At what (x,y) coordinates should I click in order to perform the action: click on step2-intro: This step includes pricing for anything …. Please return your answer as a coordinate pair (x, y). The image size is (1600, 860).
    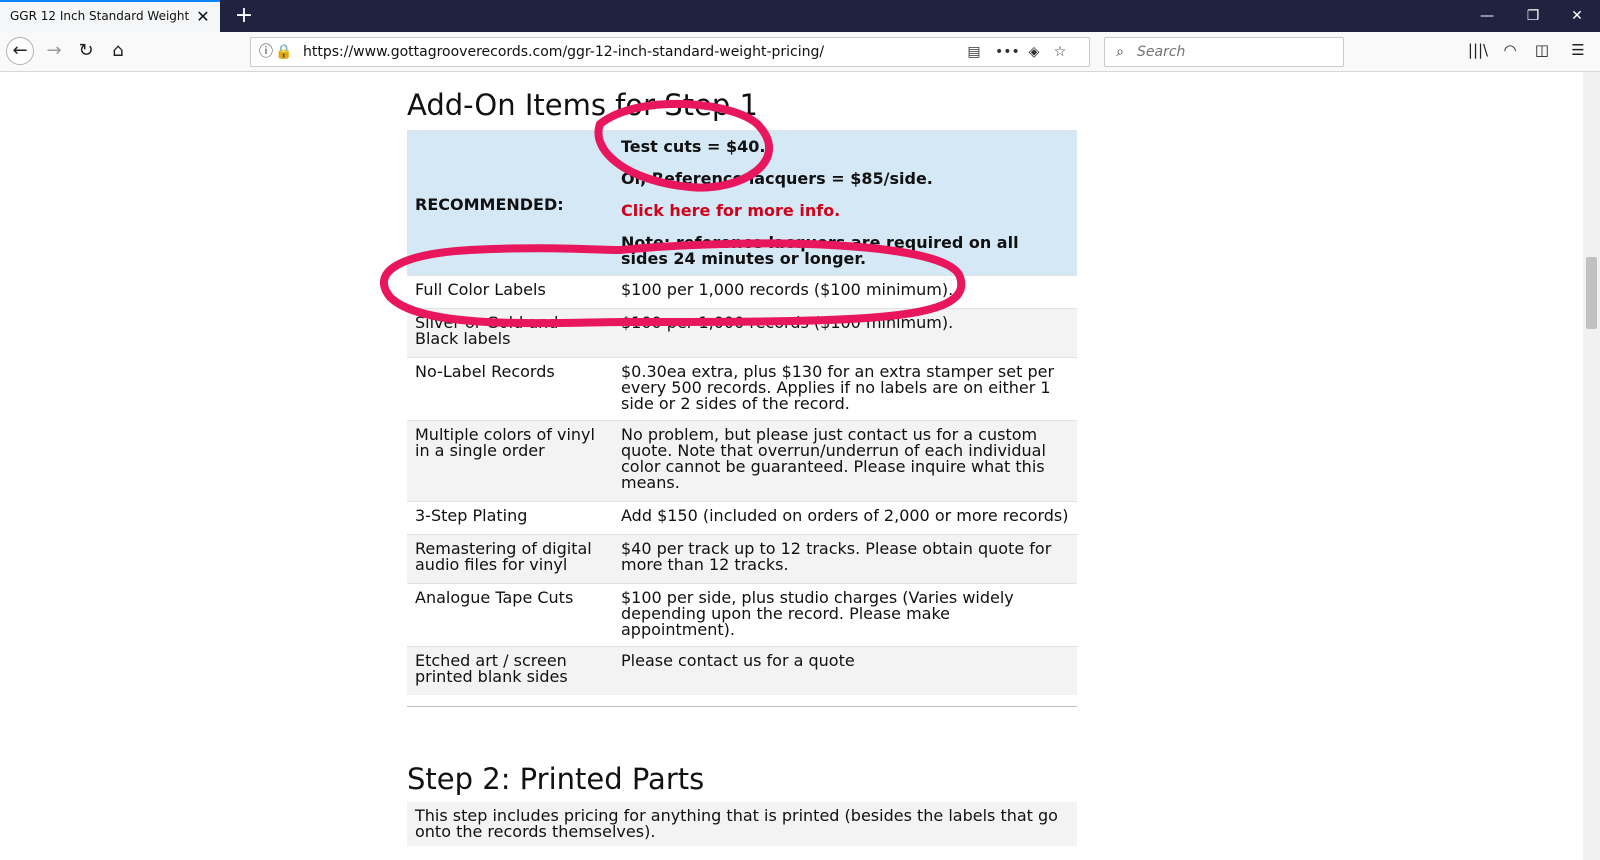
    Looking at the image, I should click on (742, 824).